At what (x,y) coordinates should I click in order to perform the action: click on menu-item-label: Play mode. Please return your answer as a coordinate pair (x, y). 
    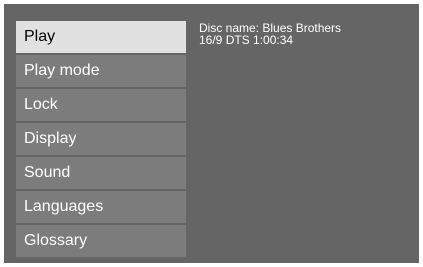
    Looking at the image, I should click on (62, 70).